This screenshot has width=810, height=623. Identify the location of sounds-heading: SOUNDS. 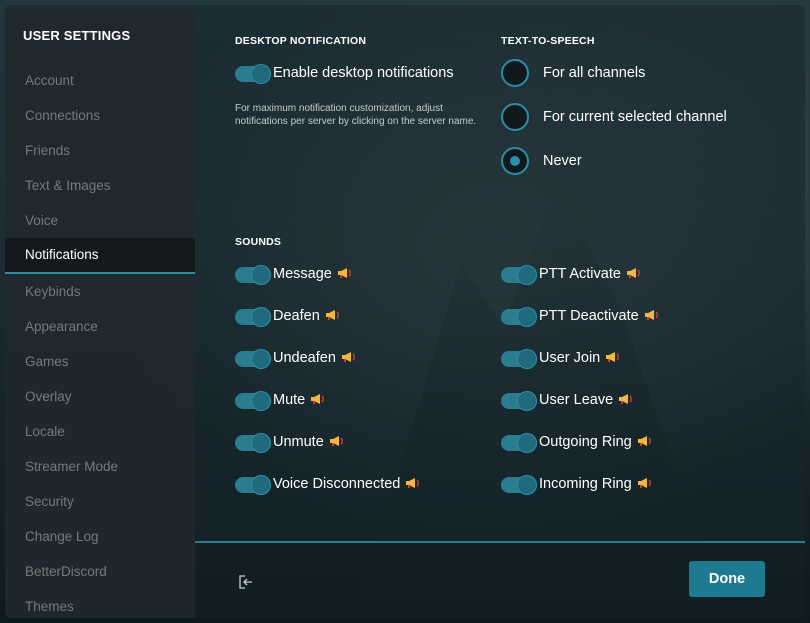
(258, 242).